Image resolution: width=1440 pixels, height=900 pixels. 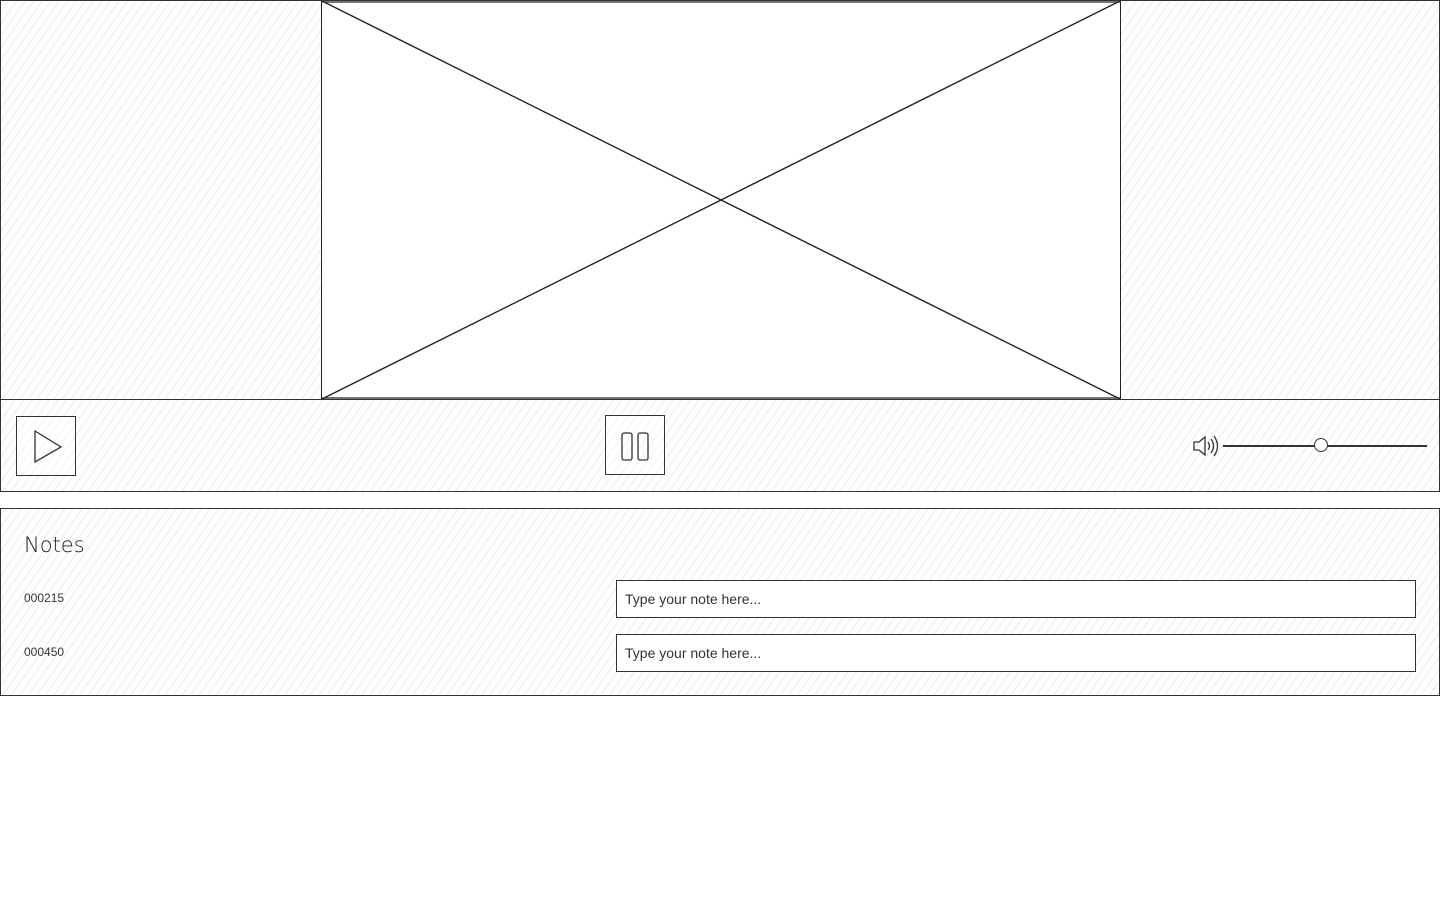 What do you see at coordinates (44, 652) in the screenshot?
I see `note-timestamp: 000450` at bounding box center [44, 652].